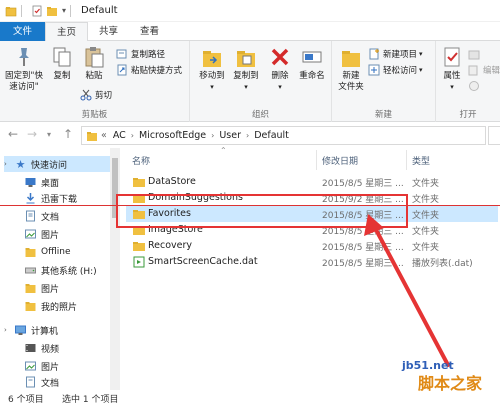  Describe the element at coordinates (59, 199) in the screenshot. I see `nav-item-label: 迅雷下载` at that location.